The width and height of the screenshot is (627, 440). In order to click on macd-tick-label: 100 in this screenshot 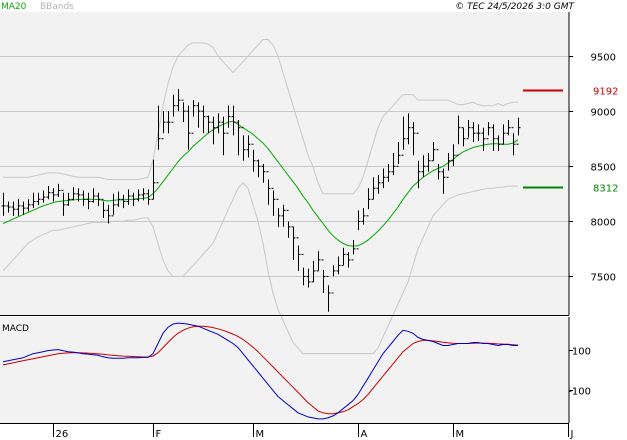, I will do `click(581, 352)`.